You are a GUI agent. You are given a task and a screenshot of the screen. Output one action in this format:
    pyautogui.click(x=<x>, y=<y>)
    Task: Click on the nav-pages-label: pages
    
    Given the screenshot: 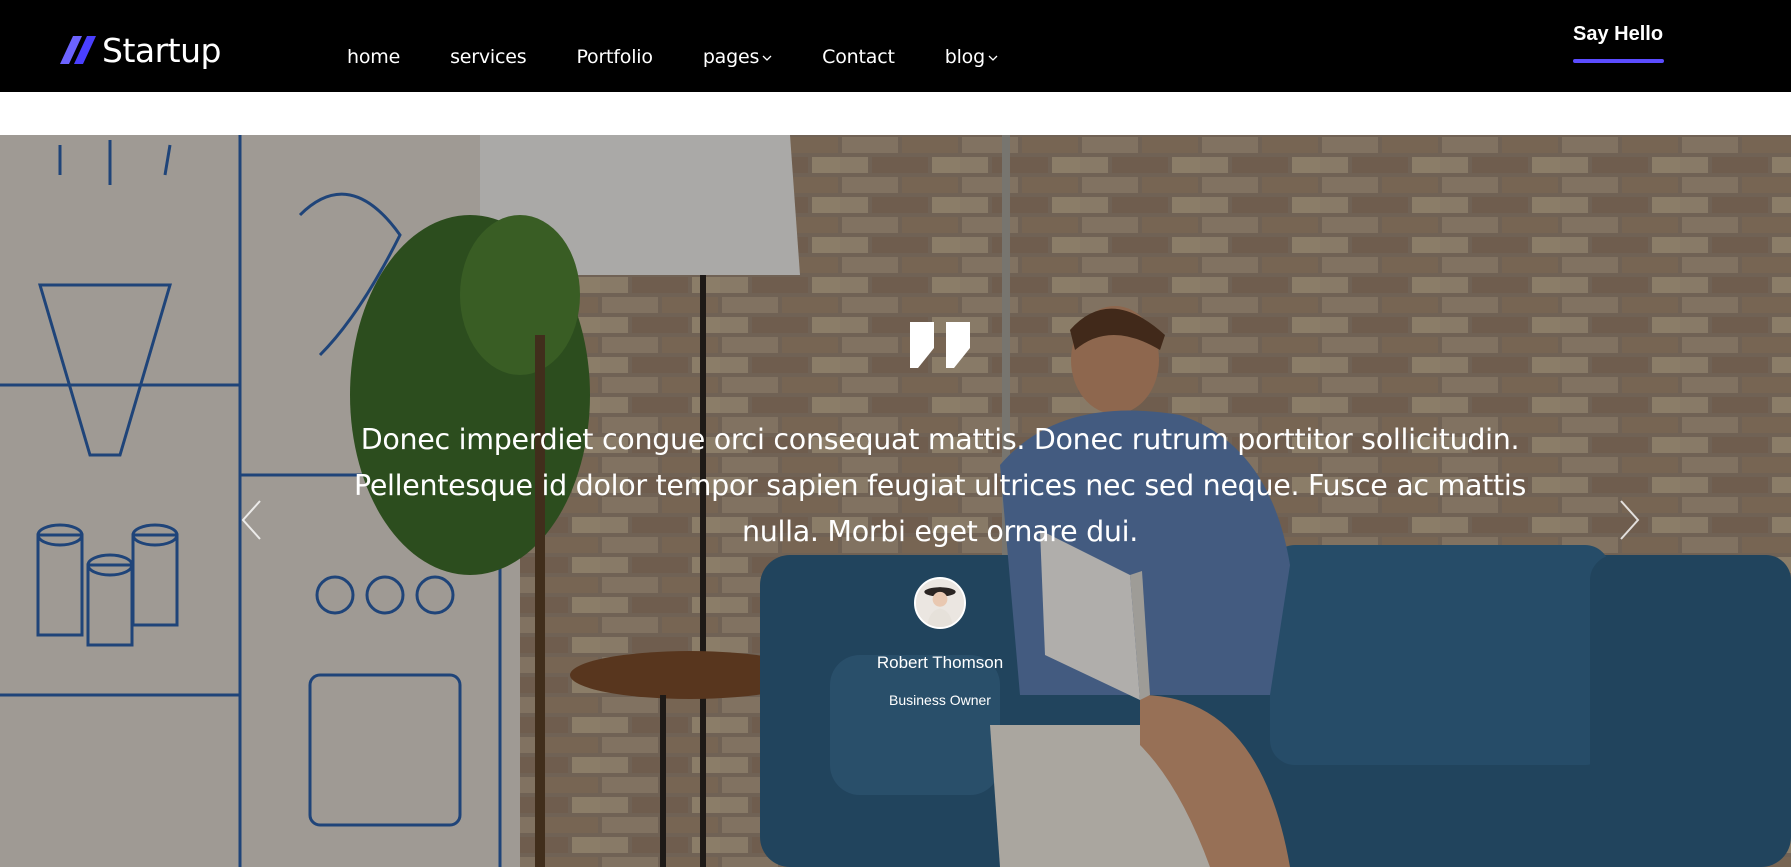 What is the action you would take?
    pyautogui.click(x=731, y=57)
    